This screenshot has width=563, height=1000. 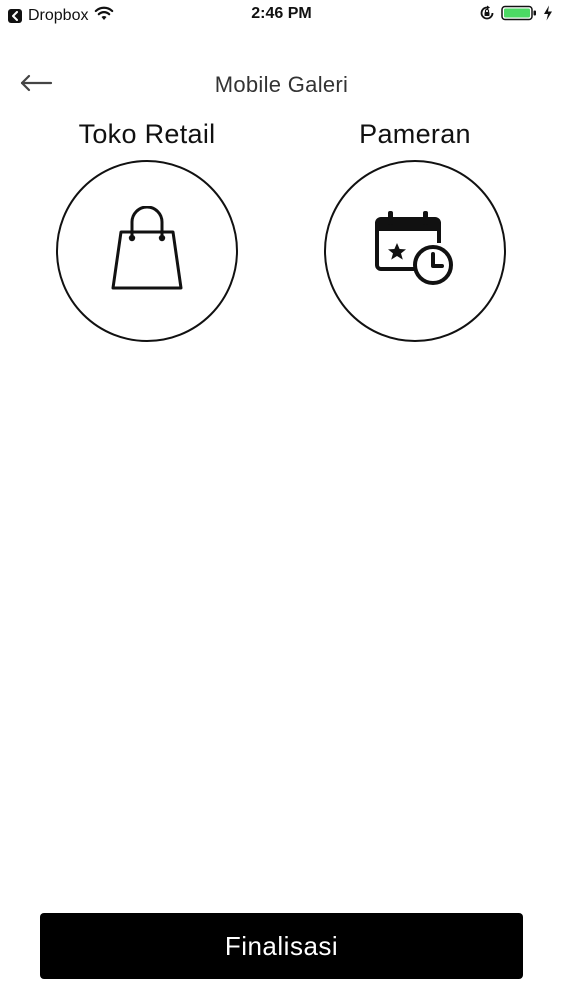 I want to click on battery-icon, so click(x=519, y=15).